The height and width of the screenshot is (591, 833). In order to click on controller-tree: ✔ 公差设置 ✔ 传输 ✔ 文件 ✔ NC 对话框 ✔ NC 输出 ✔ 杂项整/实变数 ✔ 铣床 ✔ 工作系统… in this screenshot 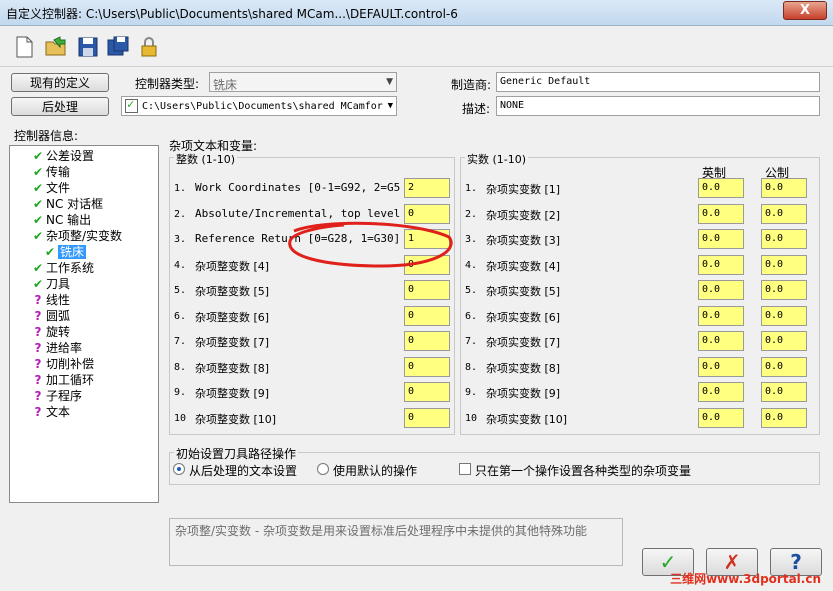, I will do `click(84, 324)`.